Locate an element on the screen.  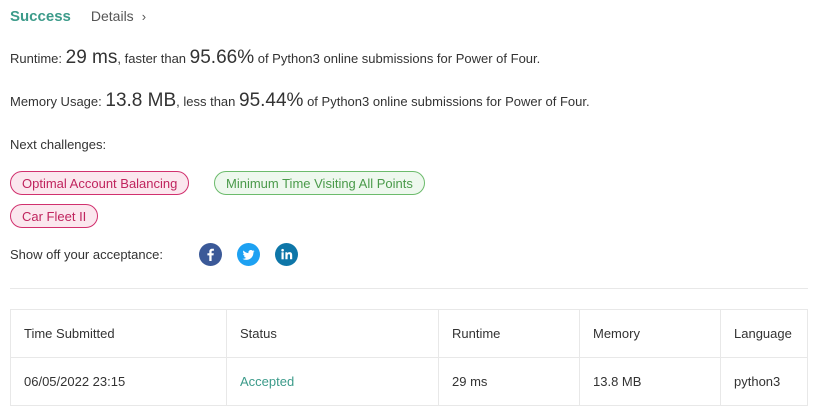
column-header-memory: Memory is located at coordinates (650, 333).